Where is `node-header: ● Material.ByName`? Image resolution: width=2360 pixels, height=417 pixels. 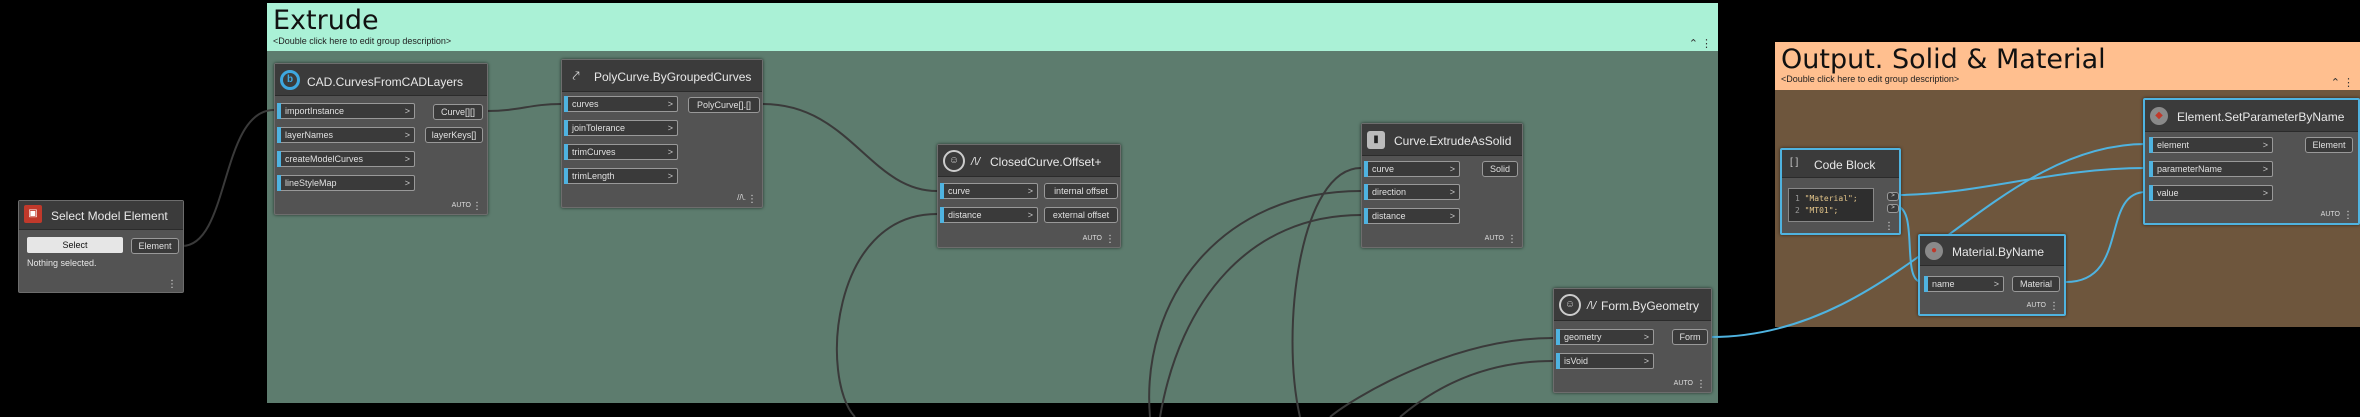
node-header: ● Material.ByName is located at coordinates (1992, 251).